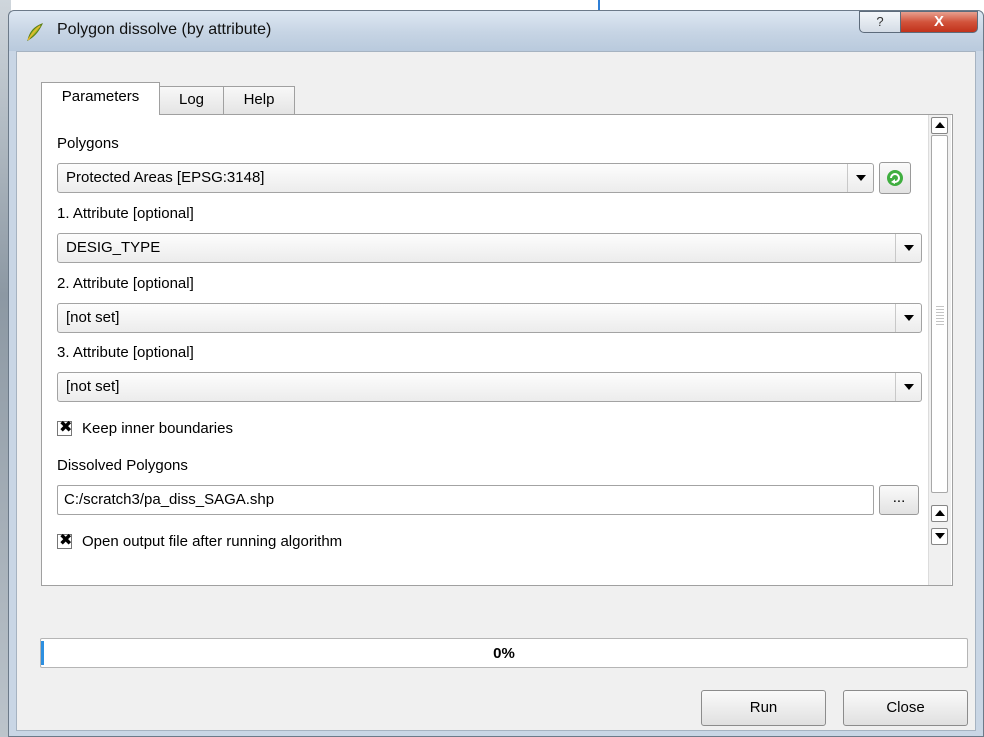 The width and height of the screenshot is (984, 737). Describe the element at coordinates (88, 143) in the screenshot. I see `polygons-label: Polygons` at that location.